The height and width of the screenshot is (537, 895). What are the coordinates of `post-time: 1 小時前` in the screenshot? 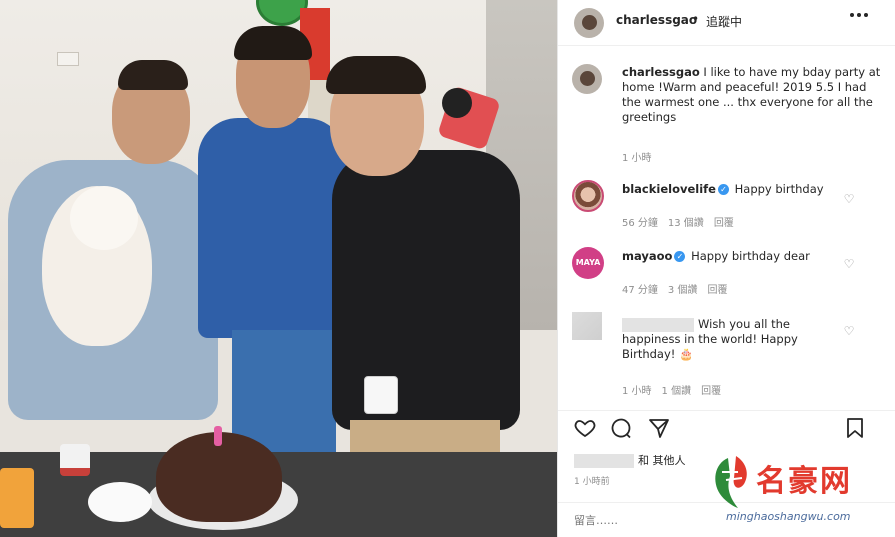 It's located at (592, 482).